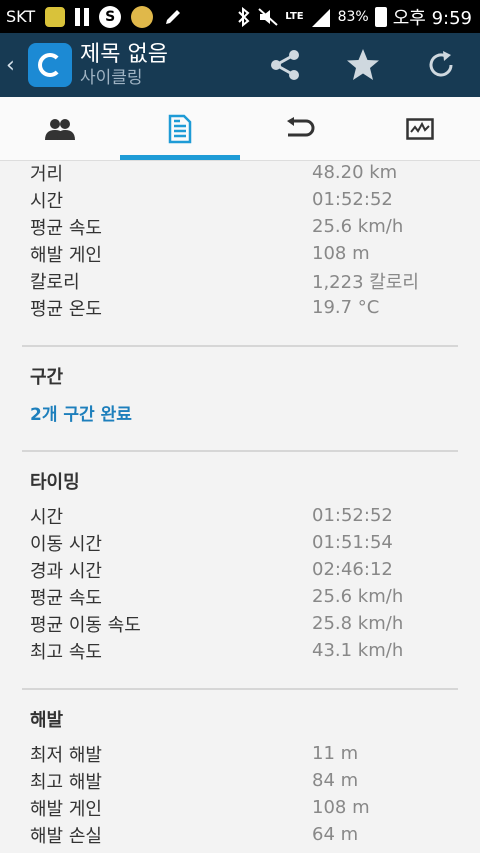  What do you see at coordinates (365, 282) in the screenshot?
I see `stat-value: 1,223 칼로리` at bounding box center [365, 282].